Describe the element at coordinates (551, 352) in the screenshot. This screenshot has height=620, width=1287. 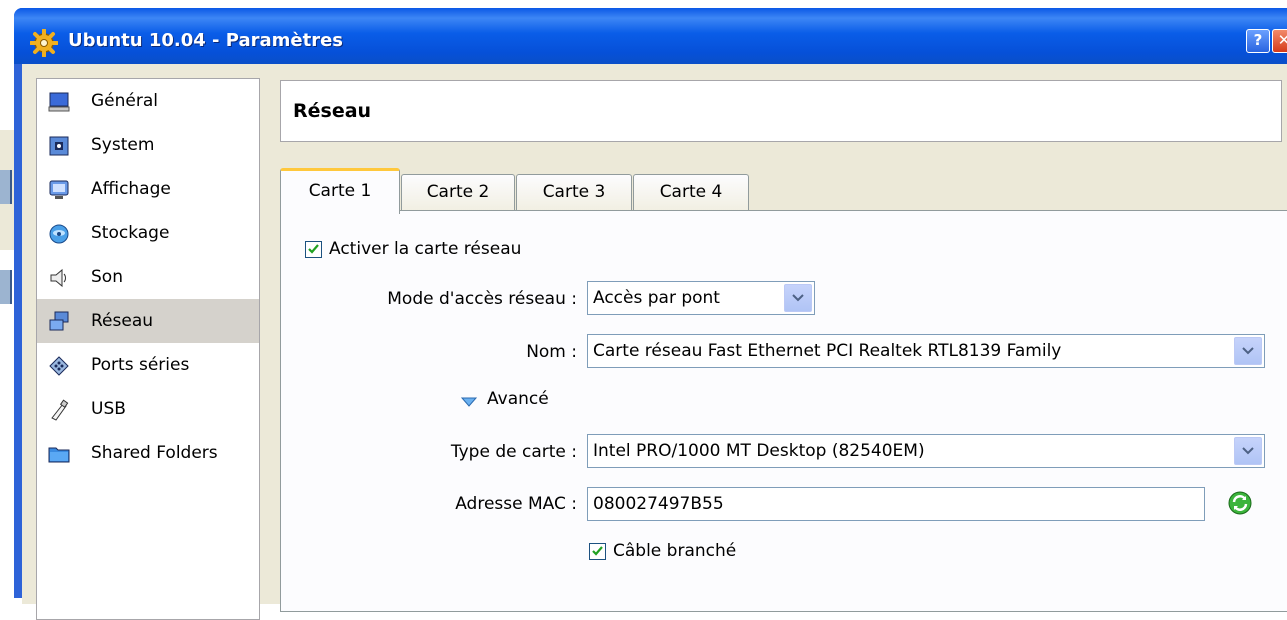
I see `name-label: Nom :` at that location.